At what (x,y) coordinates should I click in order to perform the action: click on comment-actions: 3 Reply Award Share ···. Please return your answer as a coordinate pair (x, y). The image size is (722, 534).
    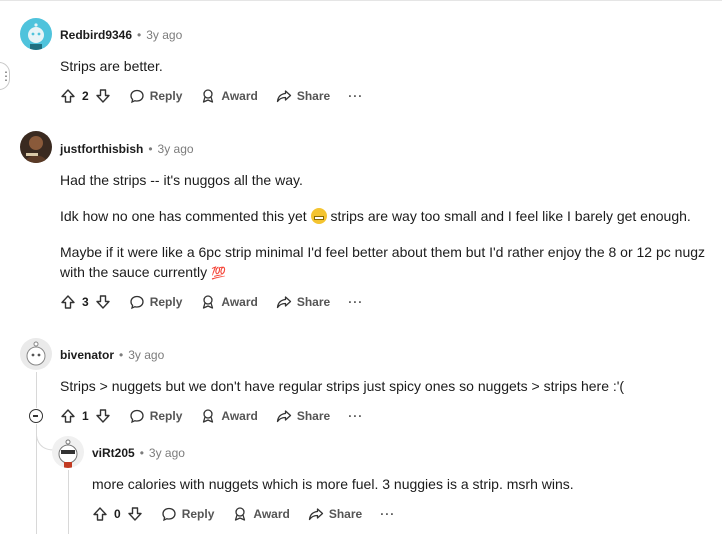
    Looking at the image, I should click on (211, 302).